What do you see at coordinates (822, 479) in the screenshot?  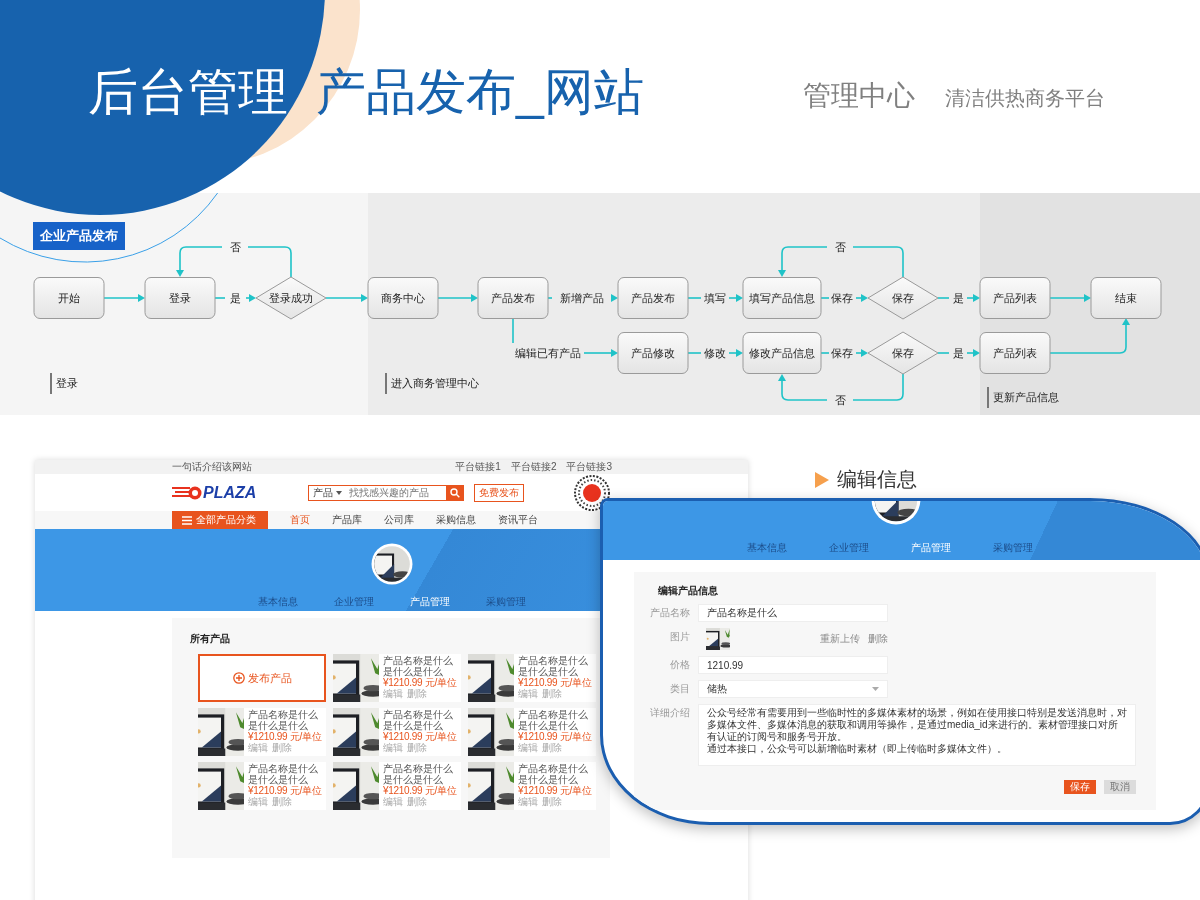 I see `play-icon` at bounding box center [822, 479].